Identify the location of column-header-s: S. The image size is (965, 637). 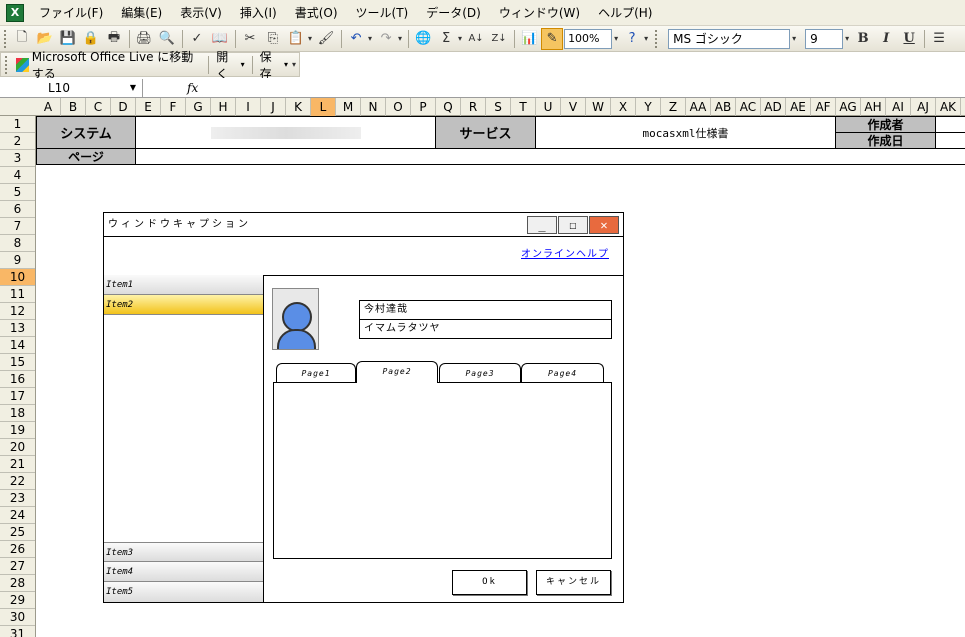
(498, 107).